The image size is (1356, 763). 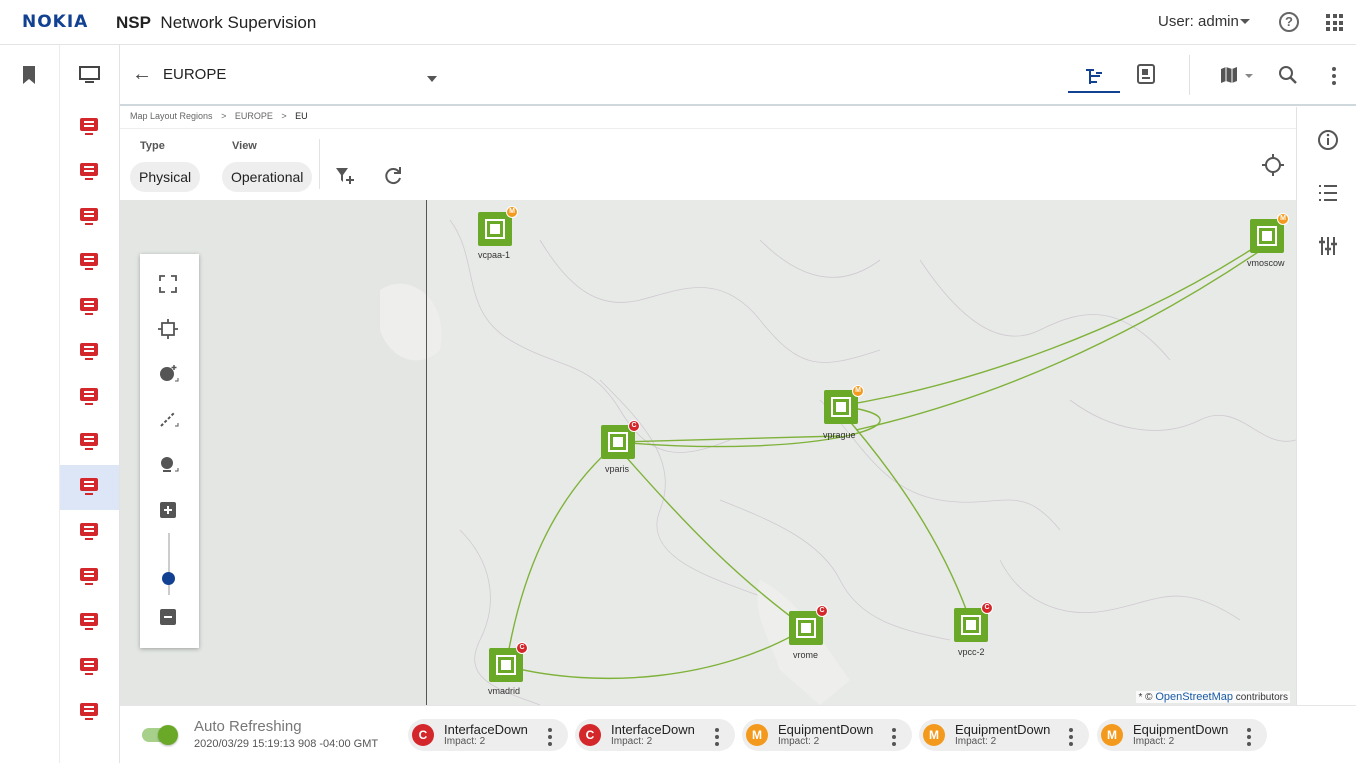 What do you see at coordinates (494, 255) in the screenshot?
I see `node-label: vcpaa-1` at bounding box center [494, 255].